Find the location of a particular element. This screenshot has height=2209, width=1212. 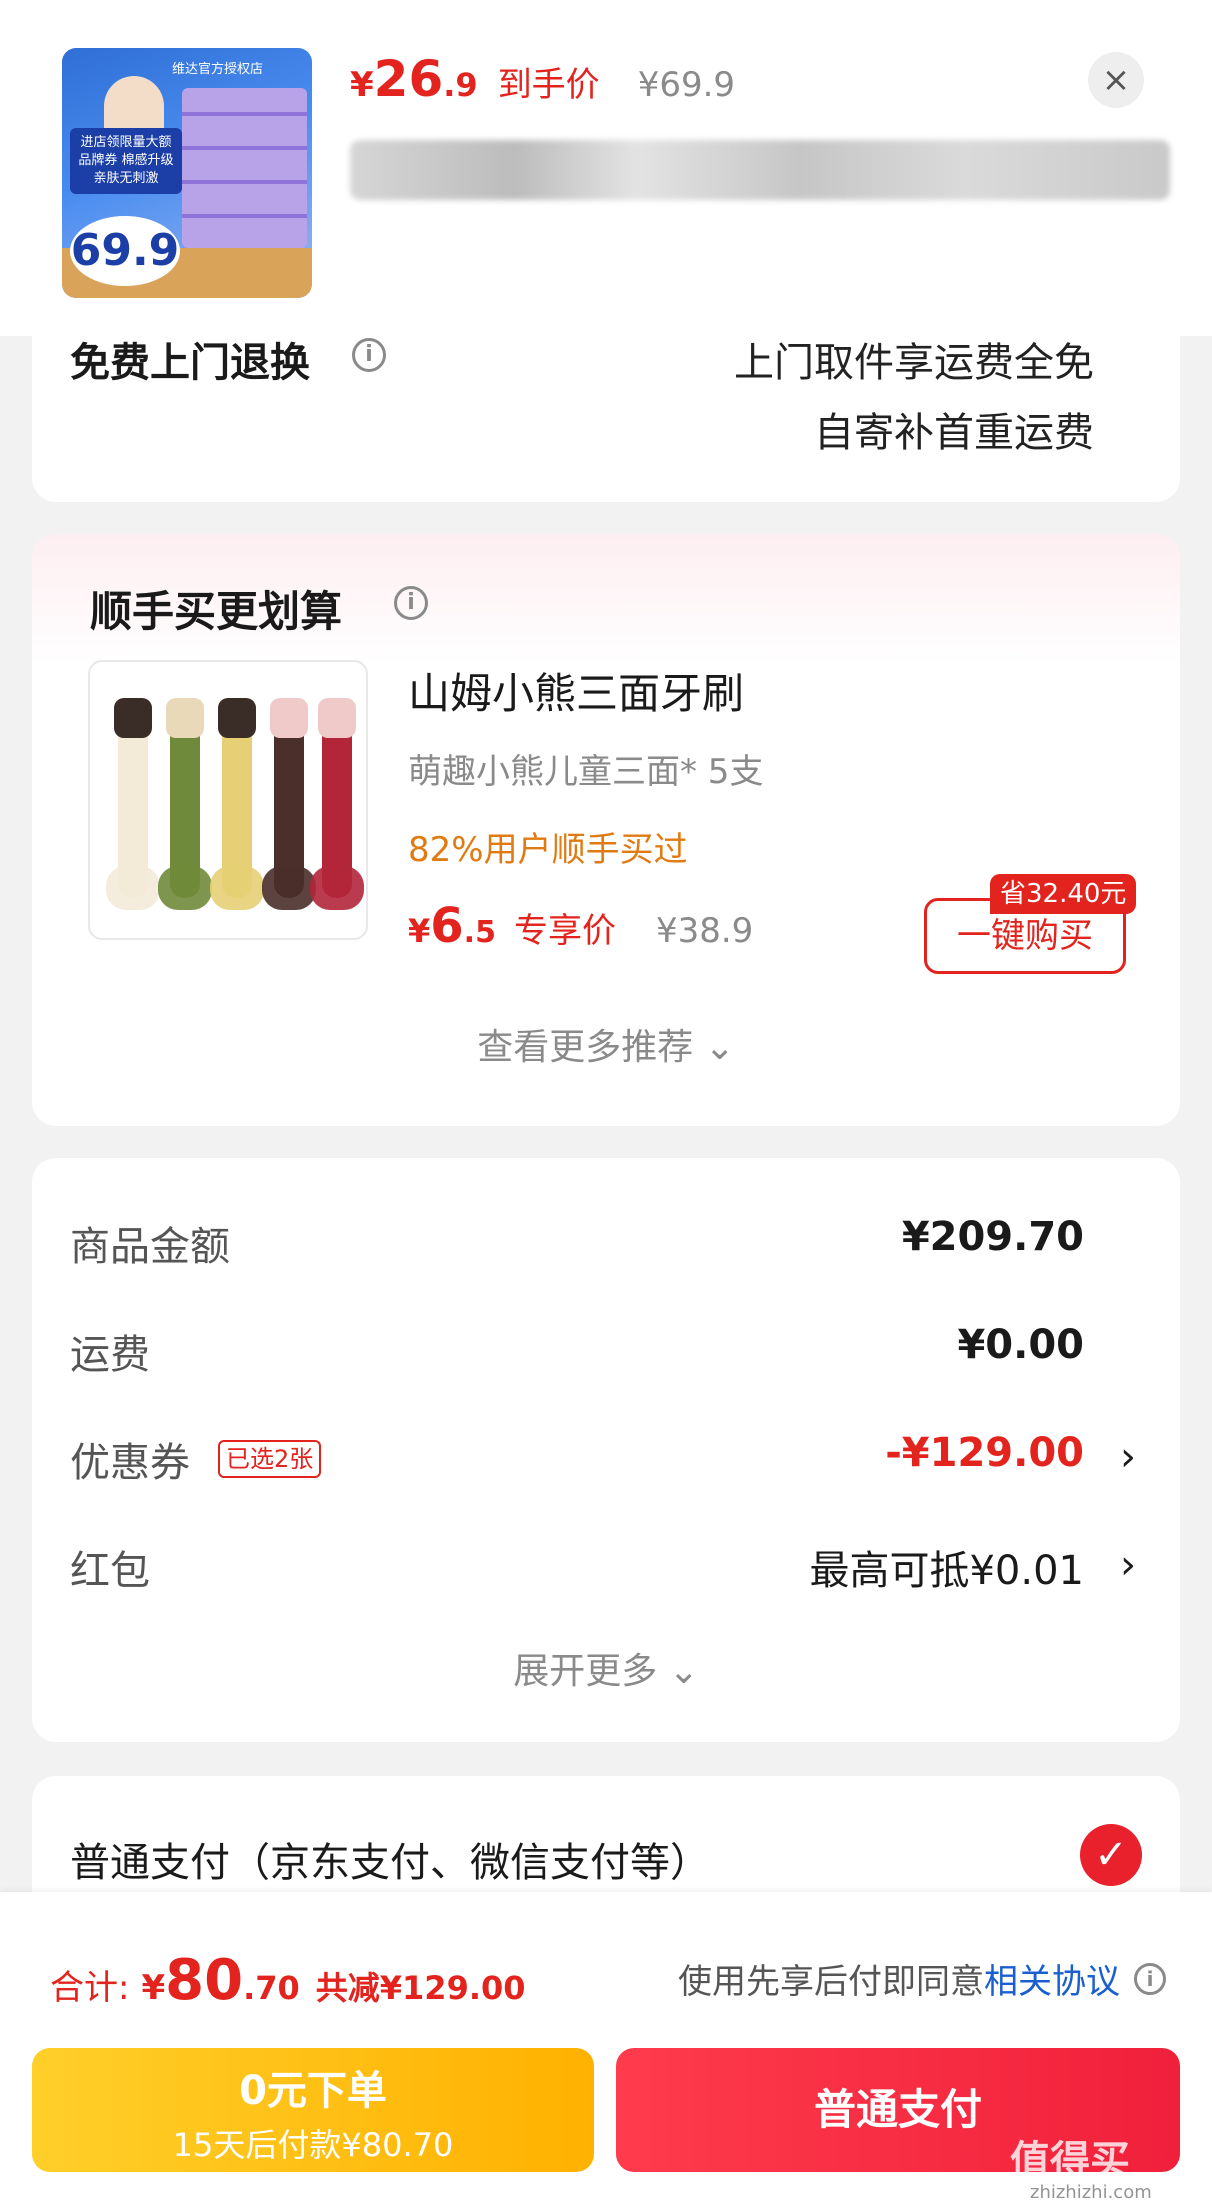

header-price: ¥26 .9 到手价 ¥69.9 is located at coordinates (542, 80).